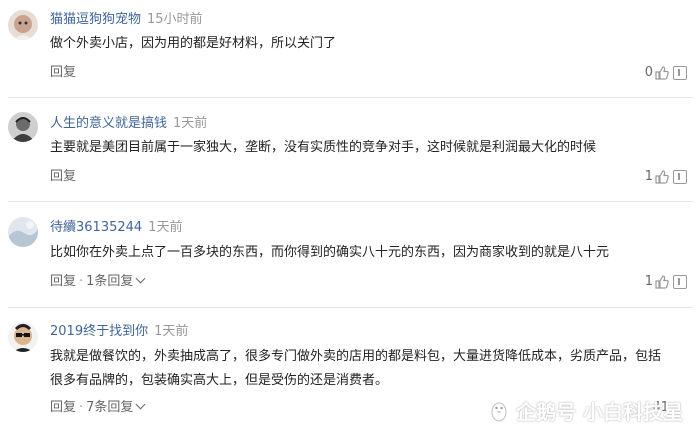 The height and width of the screenshot is (435, 699). What do you see at coordinates (110, 281) in the screenshot?
I see `reply-count: 1条回复` at bounding box center [110, 281].